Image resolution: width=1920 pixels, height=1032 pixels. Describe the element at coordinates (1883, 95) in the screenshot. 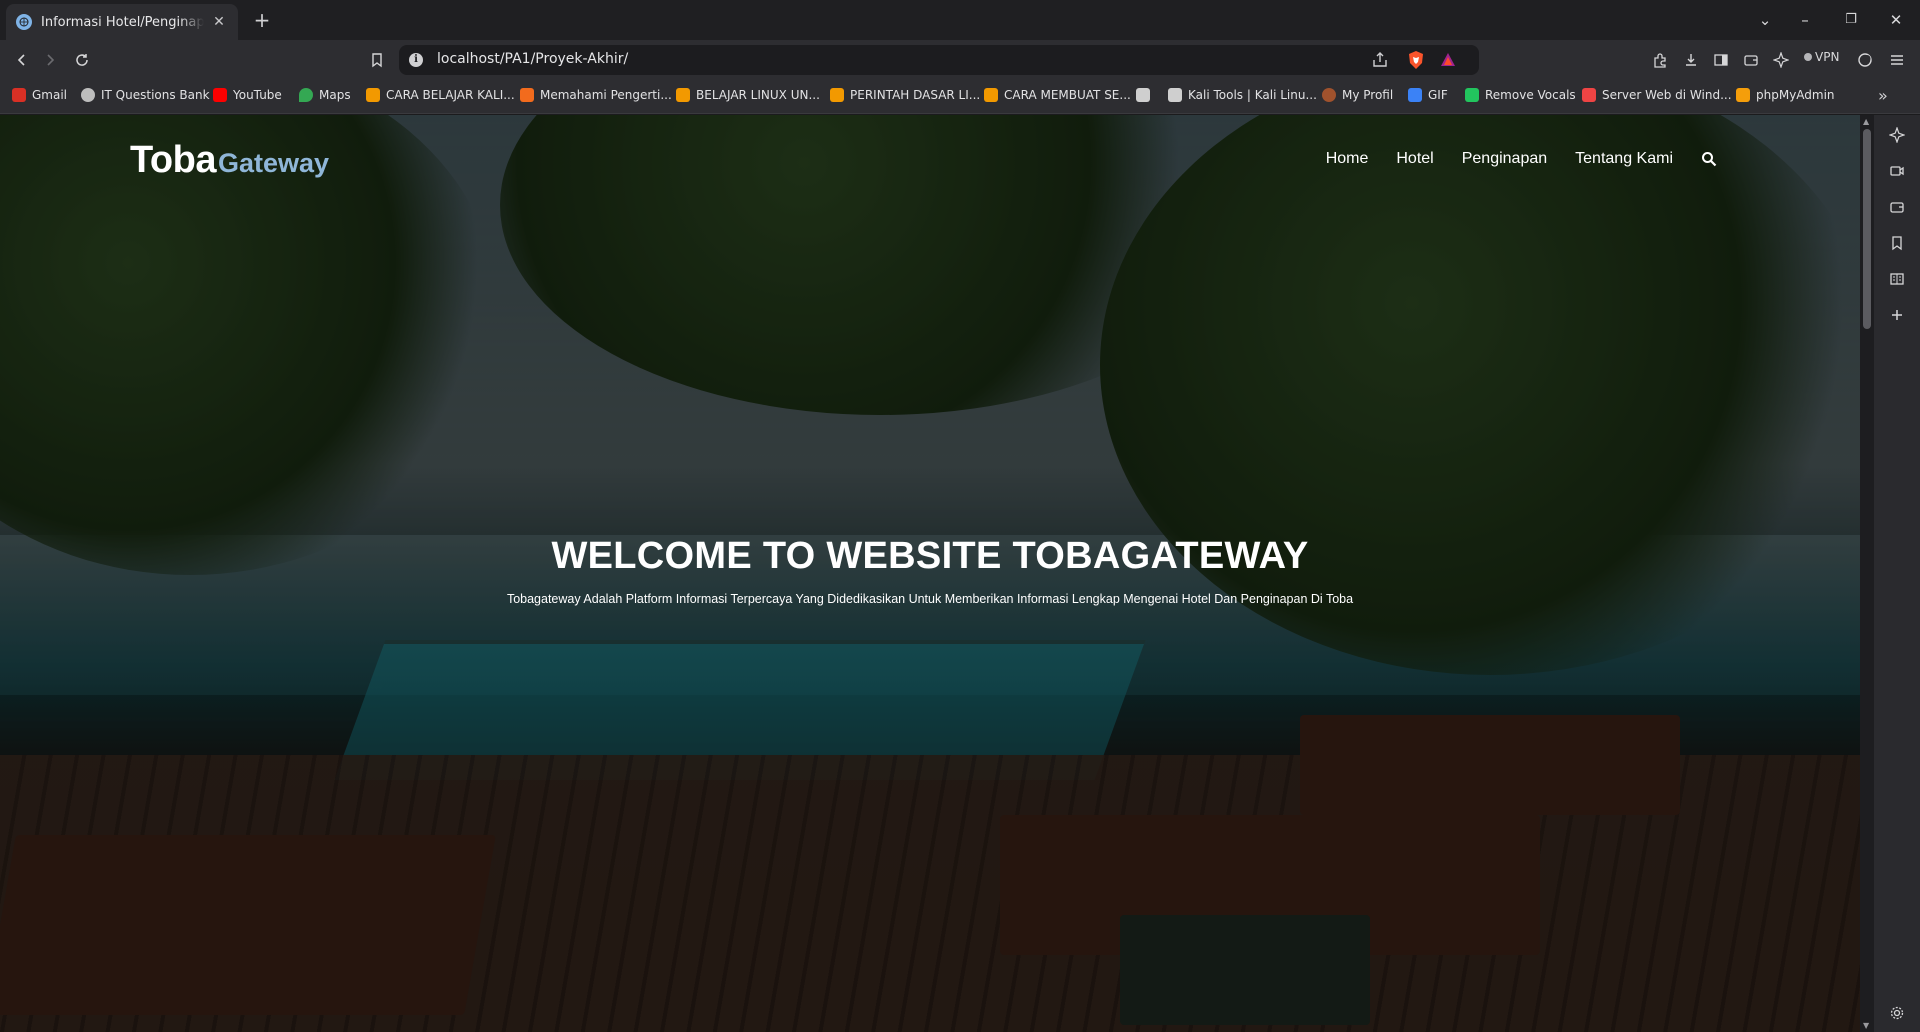

I see `more-bookmarks-icon: »` at that location.